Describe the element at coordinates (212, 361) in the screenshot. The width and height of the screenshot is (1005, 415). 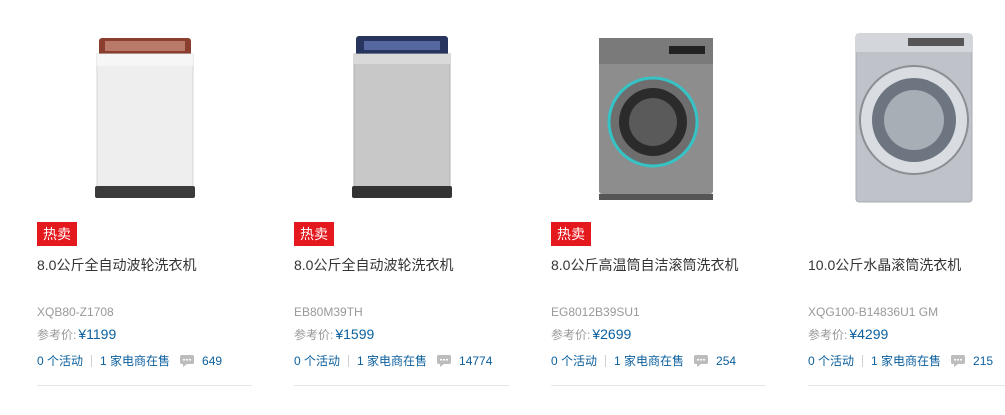
I see `comments-count: 649` at that location.